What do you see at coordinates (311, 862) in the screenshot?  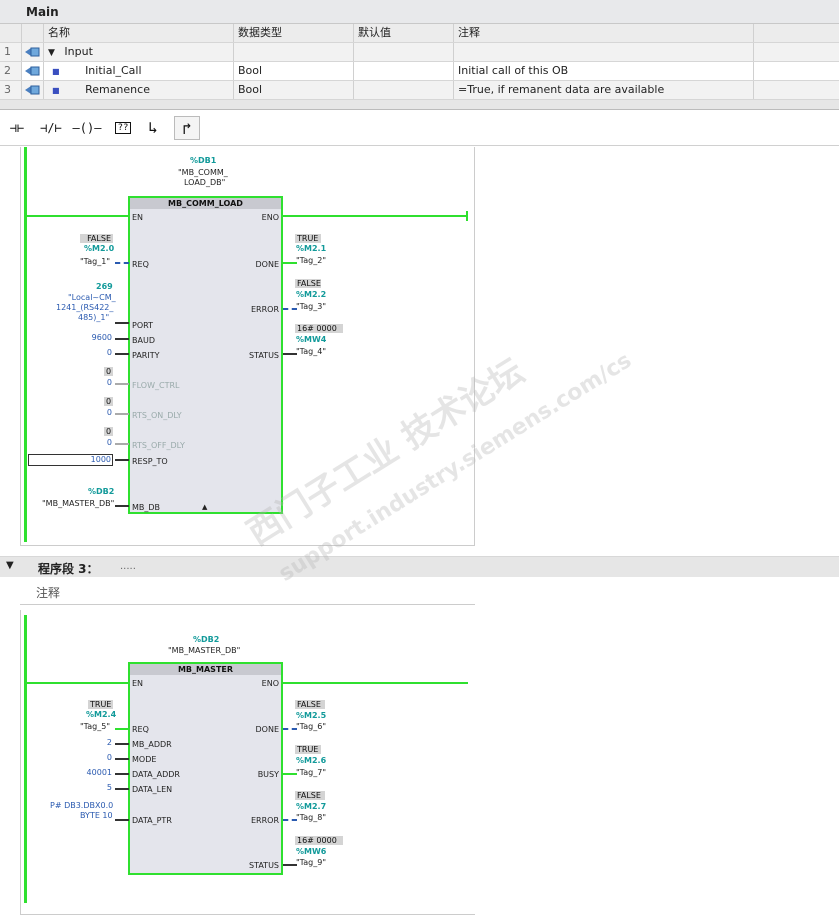 I see `status-tag: "Tag_9"` at bounding box center [311, 862].